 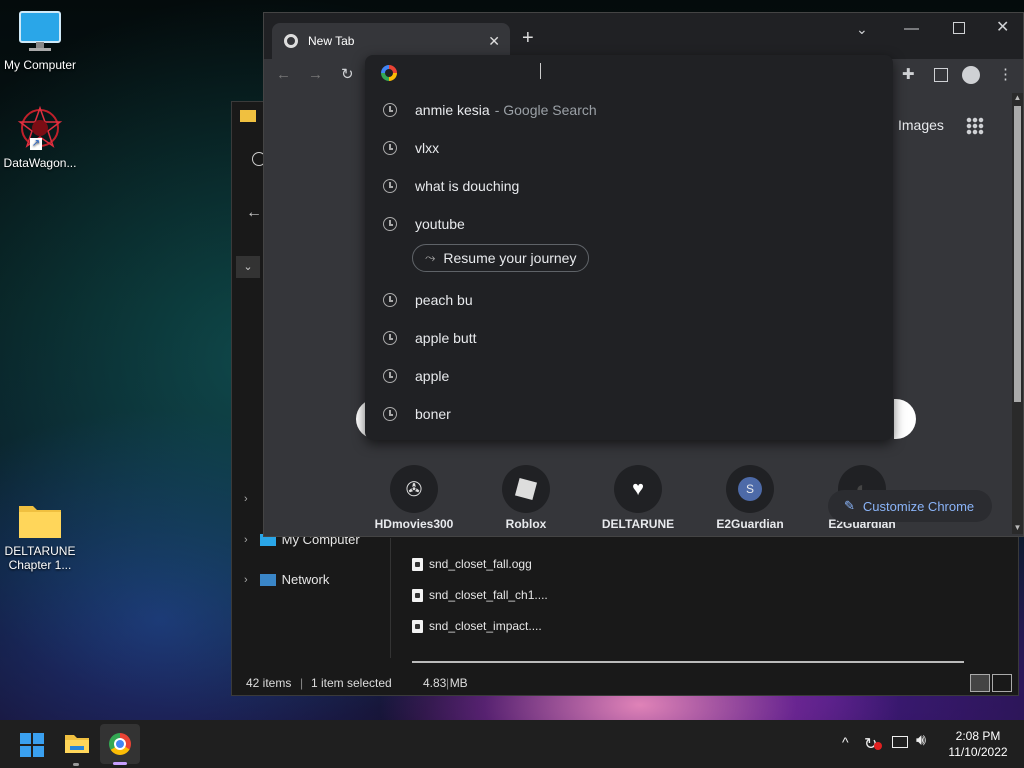 I want to click on status-bar: 42 items | 1 item selected 4.83 MB |, so click(x=625, y=683).